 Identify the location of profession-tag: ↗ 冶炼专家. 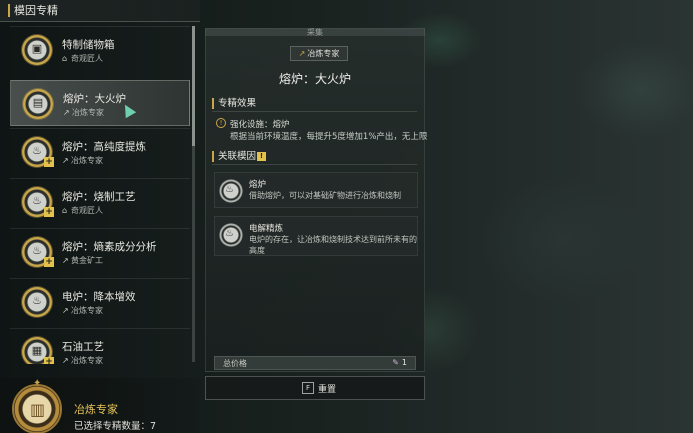
(319, 53).